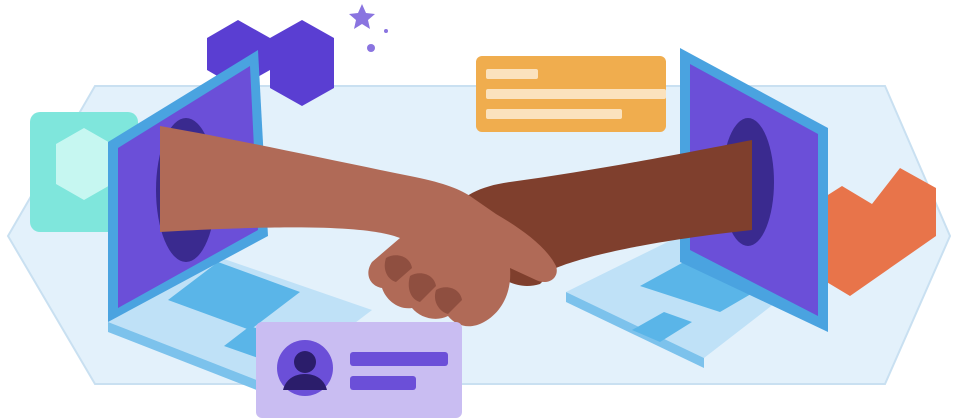 The height and width of the screenshot is (420, 959). What do you see at coordinates (362, 16) in the screenshot?
I see `star-sparkle-icon` at bounding box center [362, 16].